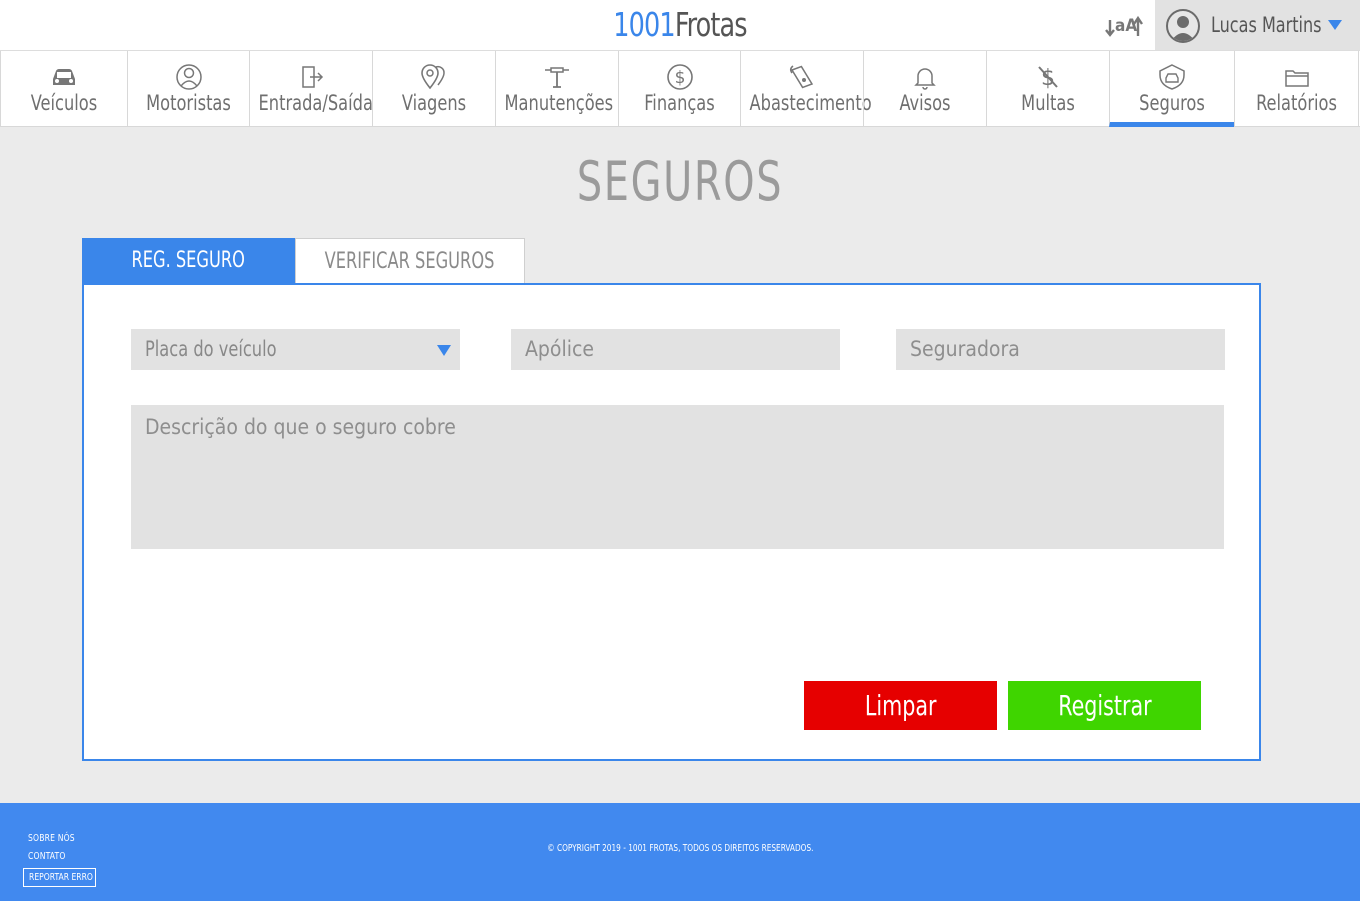  I want to click on nav-item-avisos: Avisos, so click(925, 89).